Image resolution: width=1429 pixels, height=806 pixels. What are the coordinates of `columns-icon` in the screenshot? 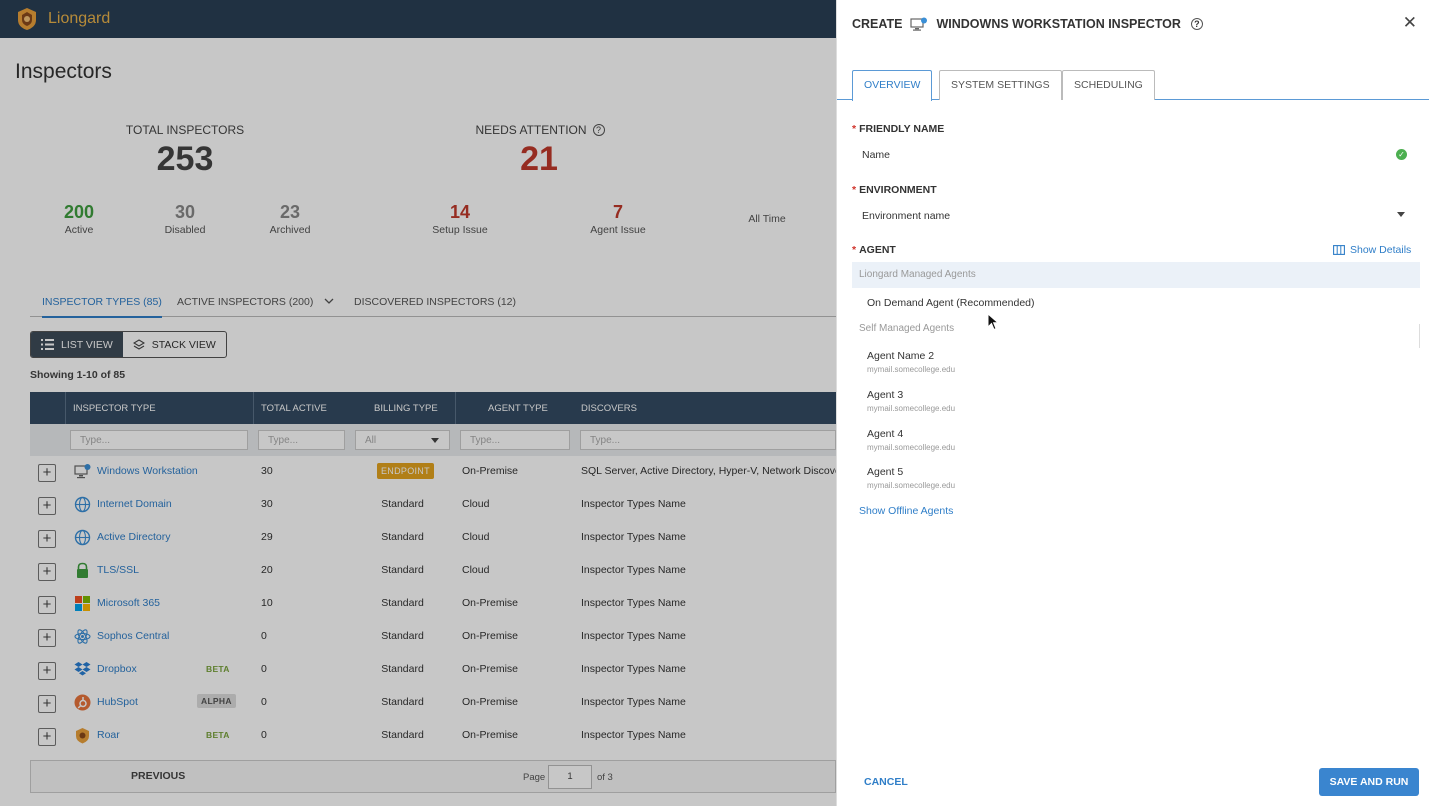 It's located at (1339, 250).